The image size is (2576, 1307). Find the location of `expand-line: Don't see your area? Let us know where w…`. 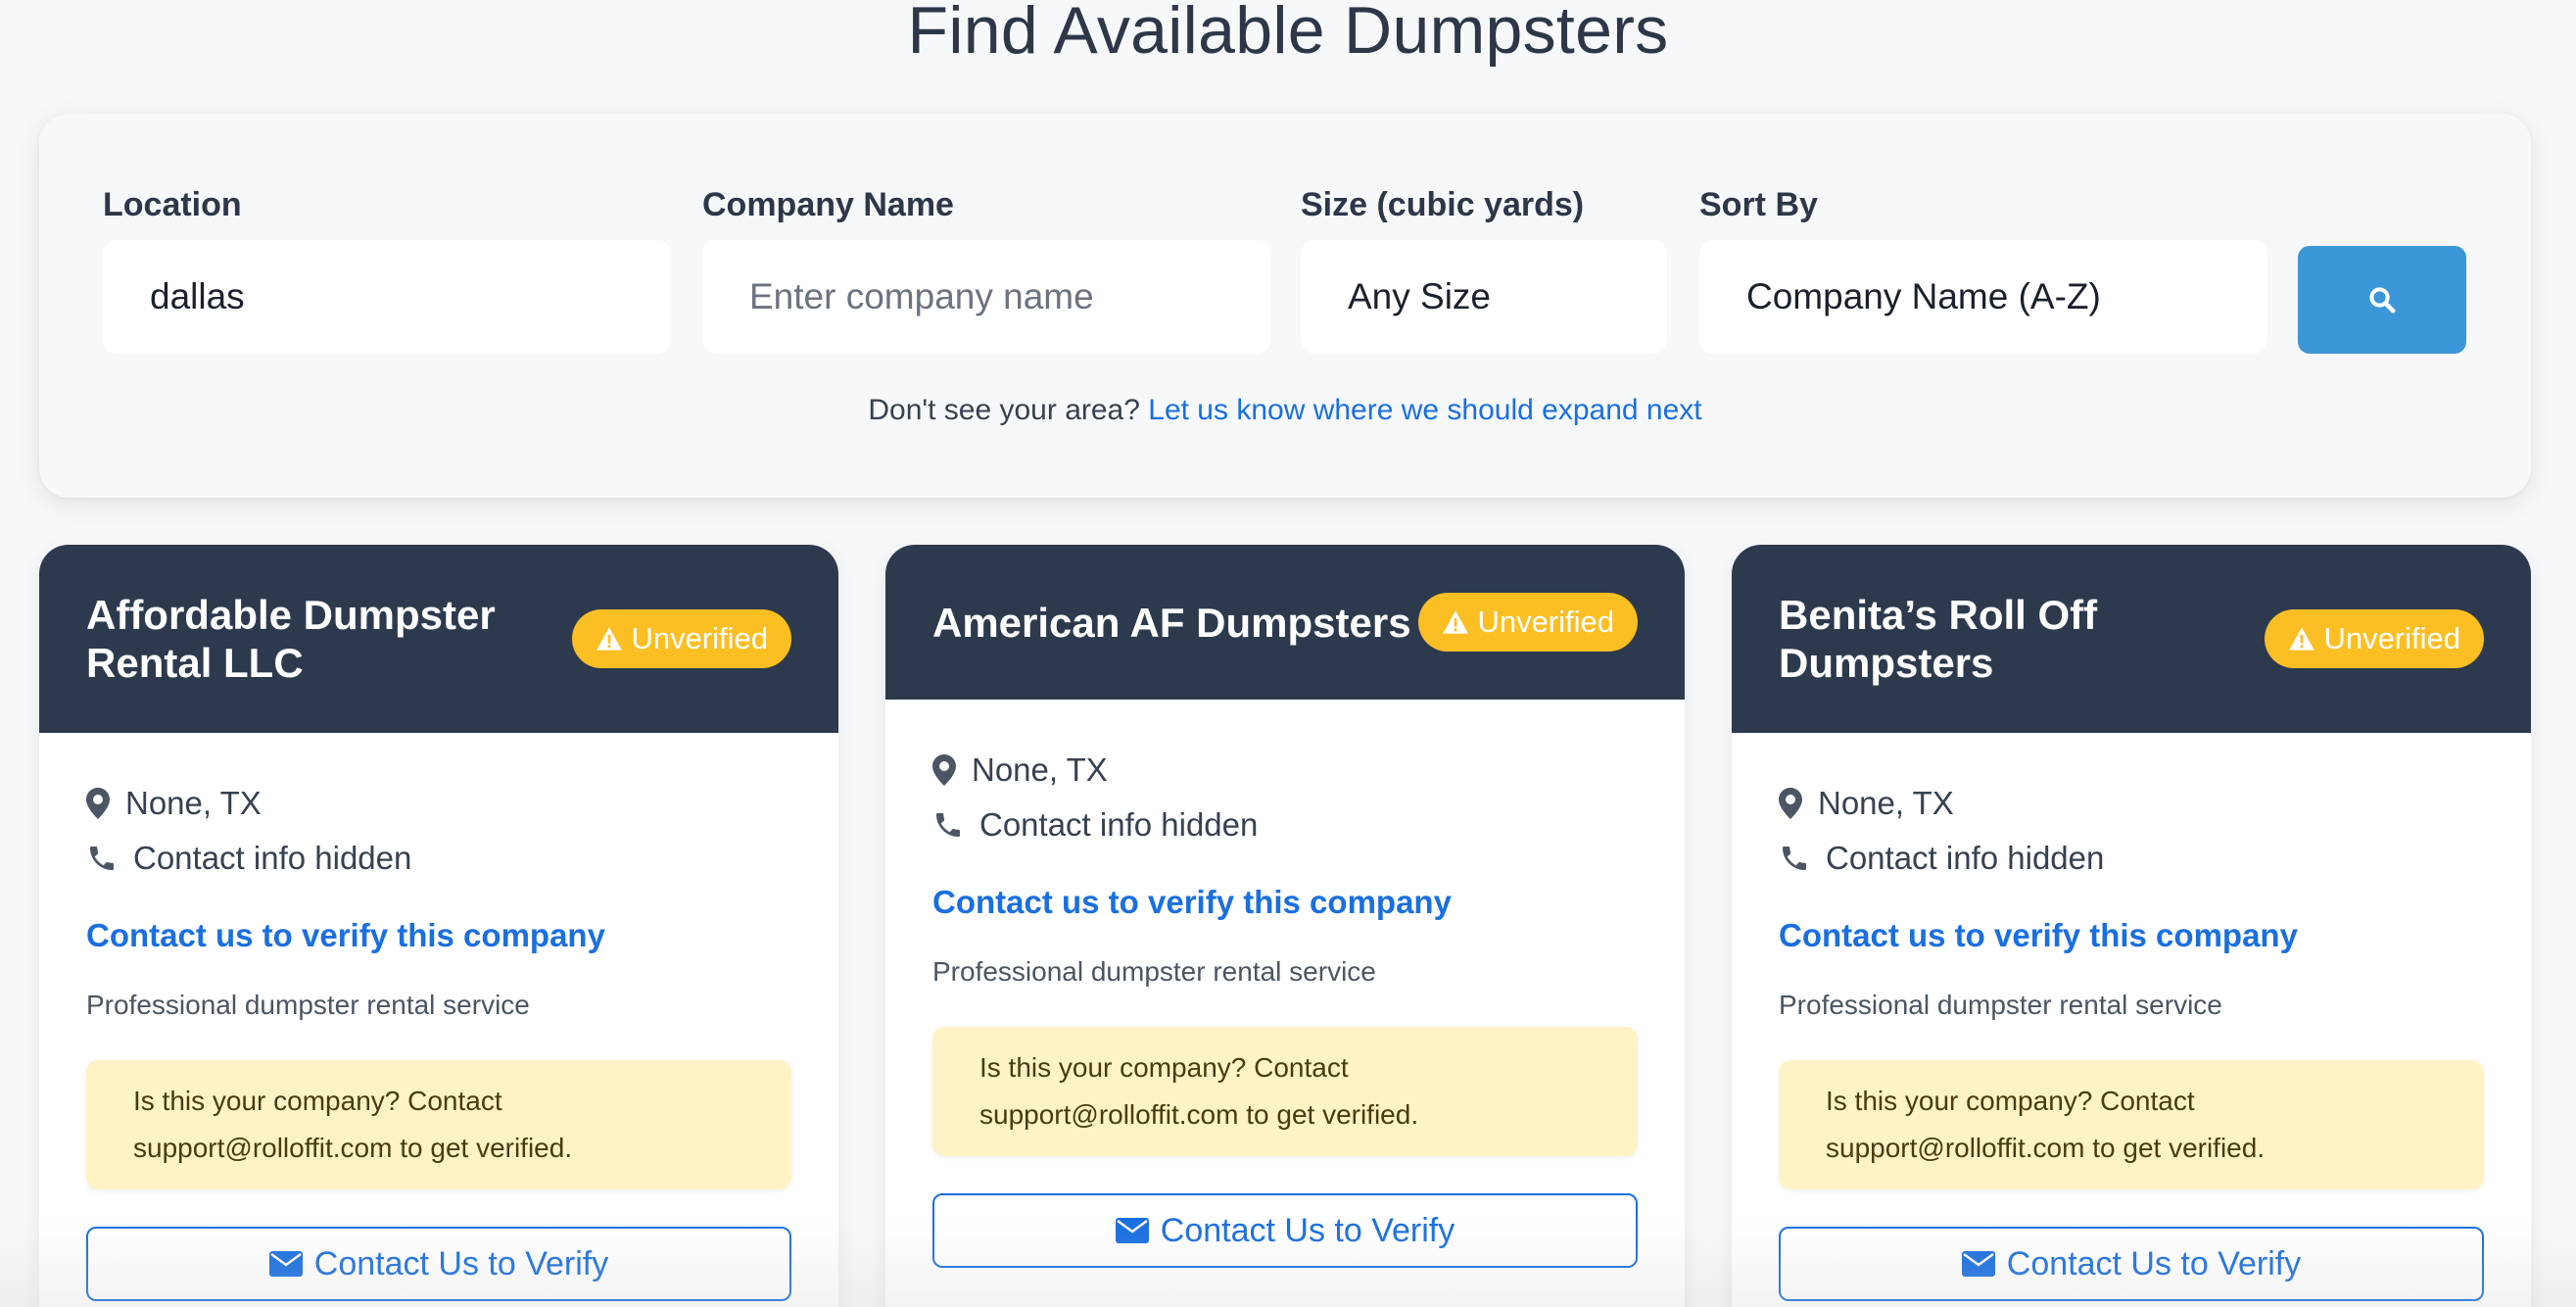

expand-line: Don't see your area? Let us know where w… is located at coordinates (1285, 410).